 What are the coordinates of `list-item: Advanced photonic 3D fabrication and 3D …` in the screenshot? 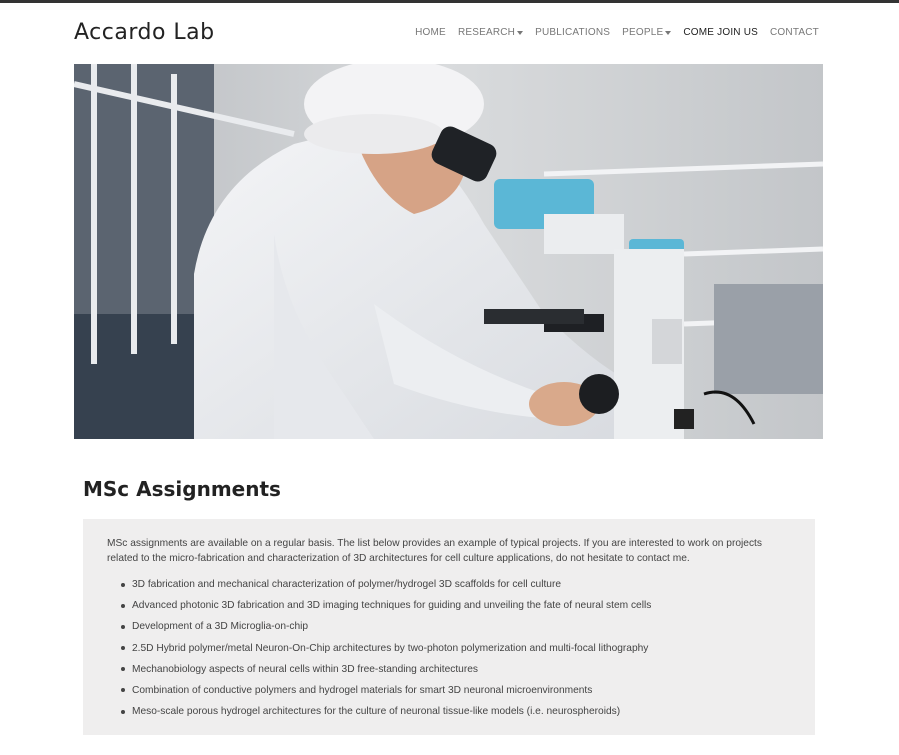 It's located at (456, 605).